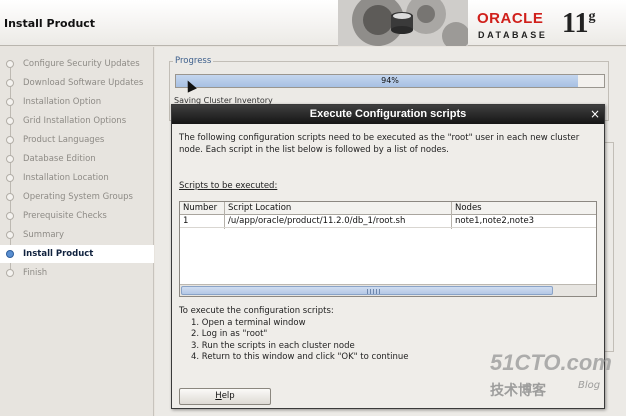  I want to click on sidebar-item-finish: Finish, so click(77, 273).